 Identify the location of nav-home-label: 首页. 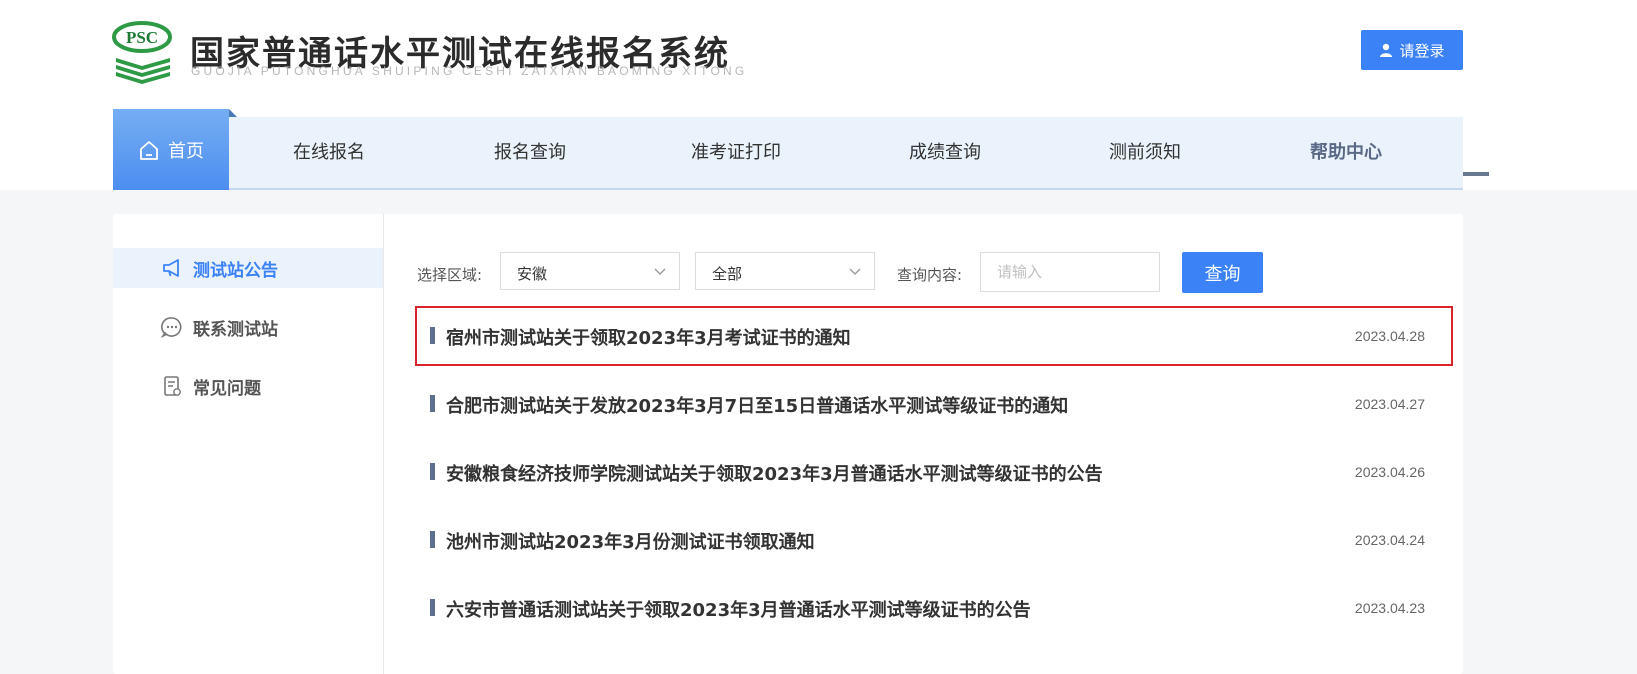
(186, 151).